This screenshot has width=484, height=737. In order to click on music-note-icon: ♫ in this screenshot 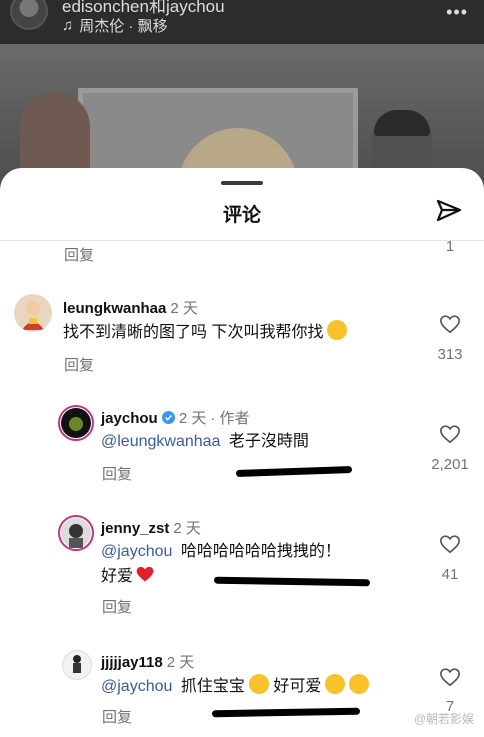, I will do `click(68, 25)`.